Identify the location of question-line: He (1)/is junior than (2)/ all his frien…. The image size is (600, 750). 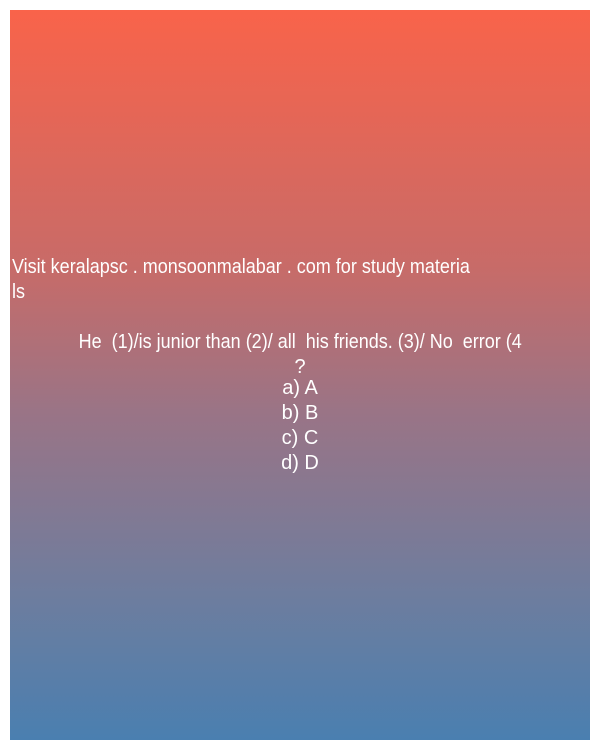
(300, 342).